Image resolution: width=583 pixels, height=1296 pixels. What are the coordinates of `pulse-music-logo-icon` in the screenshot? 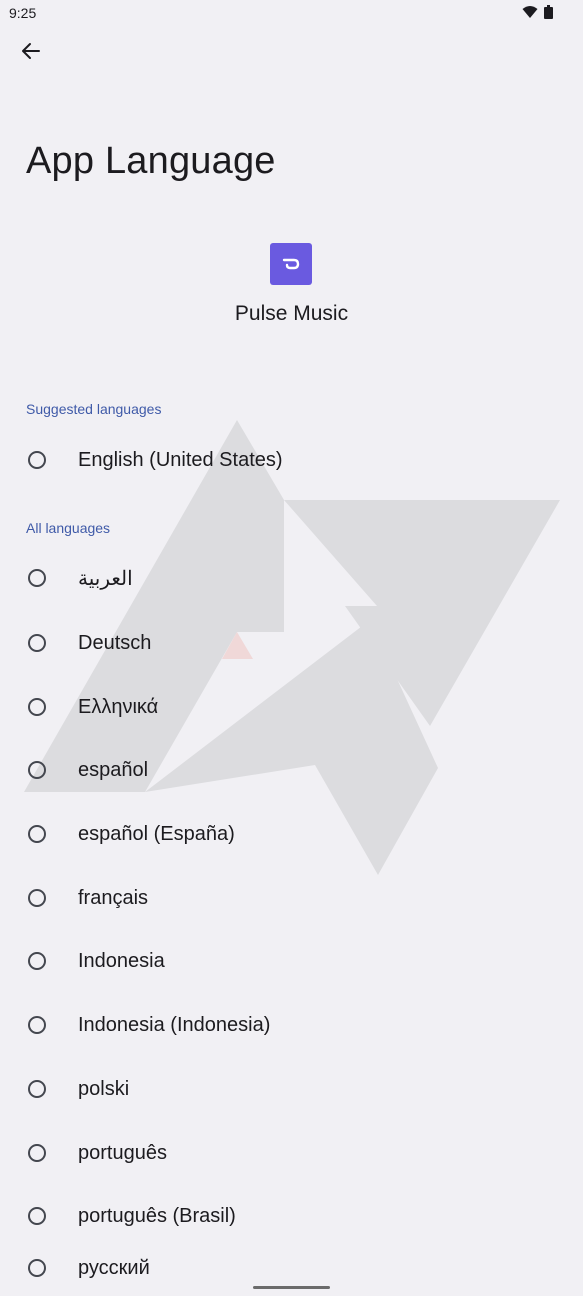 It's located at (291, 264).